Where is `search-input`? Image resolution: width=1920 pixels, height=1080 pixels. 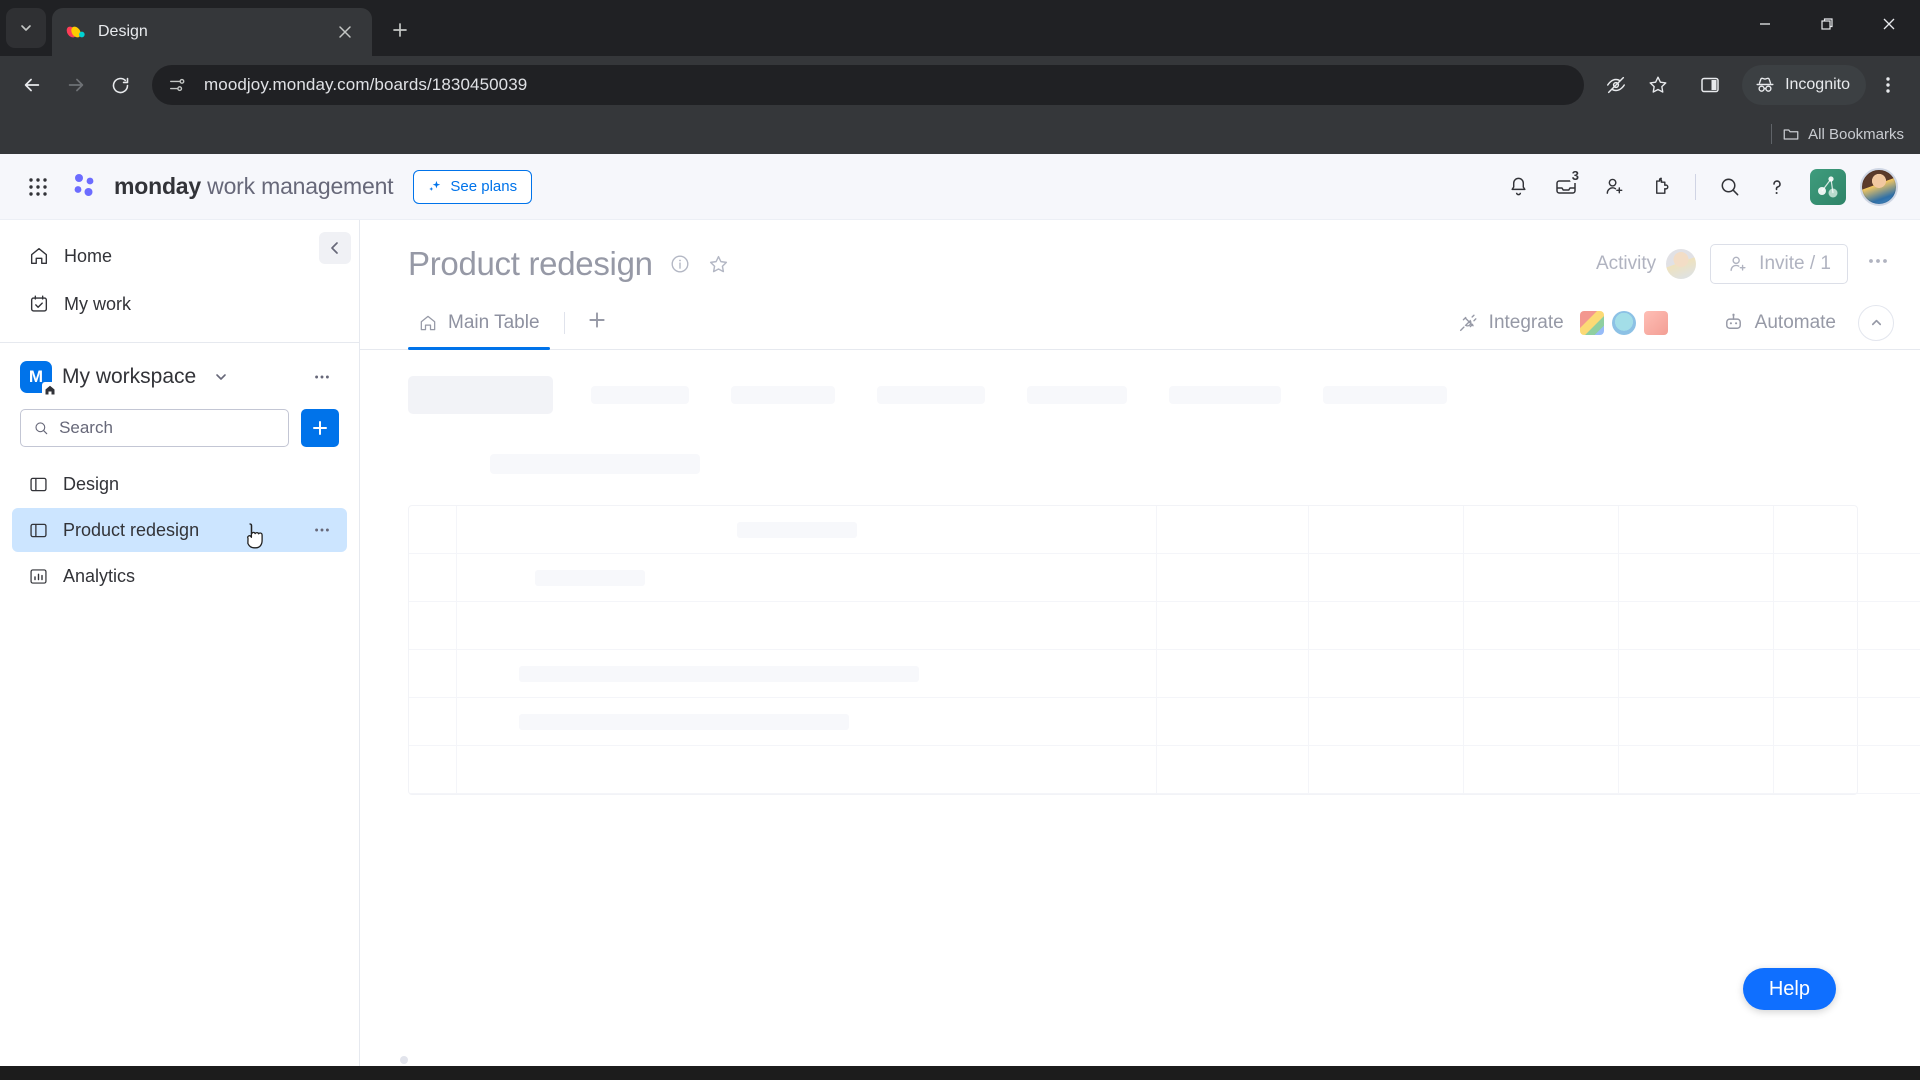 search-input is located at coordinates (154, 428).